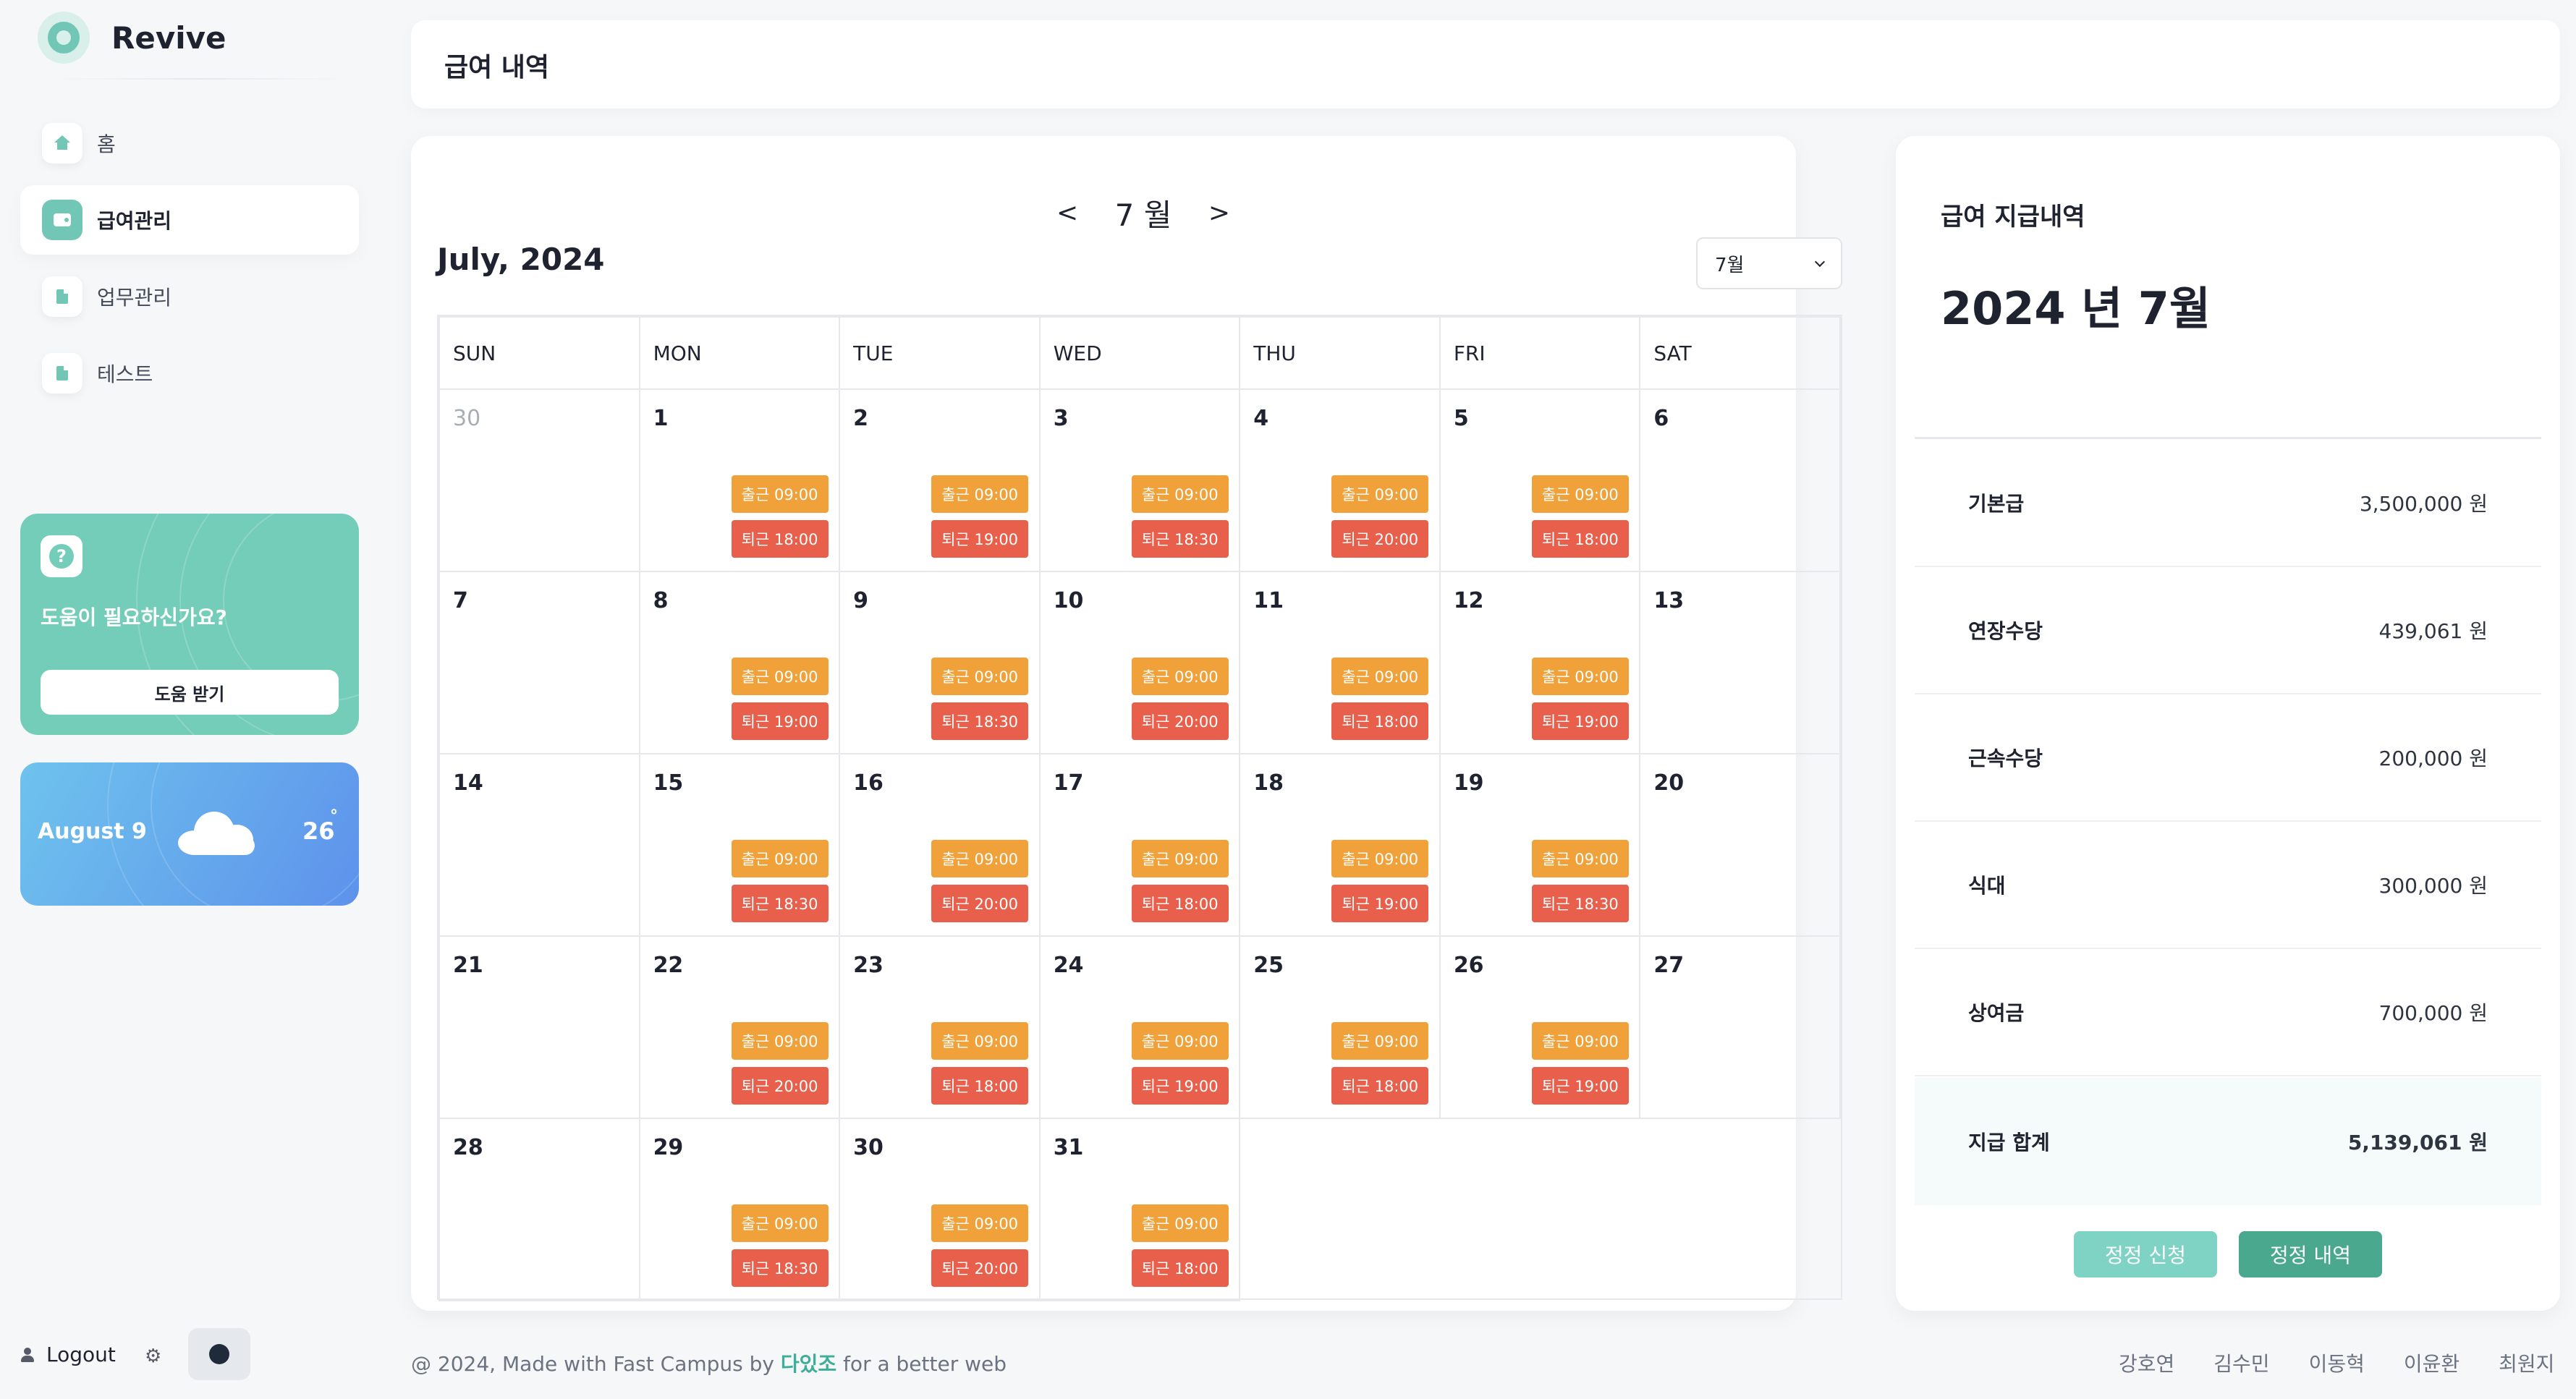 Image resolution: width=2576 pixels, height=1399 pixels. Describe the element at coordinates (1067, 213) in the screenshot. I see `prev-month-button: <` at that location.